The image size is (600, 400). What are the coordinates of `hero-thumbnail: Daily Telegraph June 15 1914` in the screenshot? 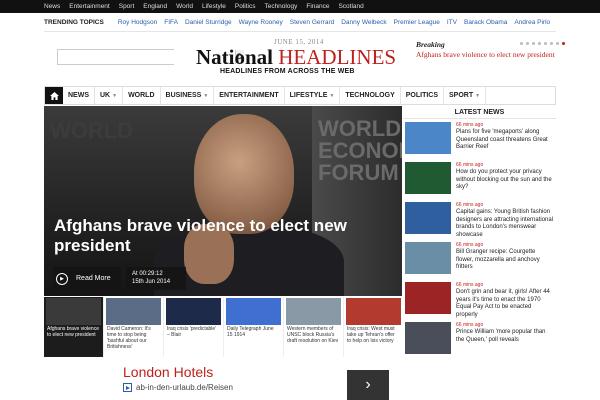 It's located at (253, 327).